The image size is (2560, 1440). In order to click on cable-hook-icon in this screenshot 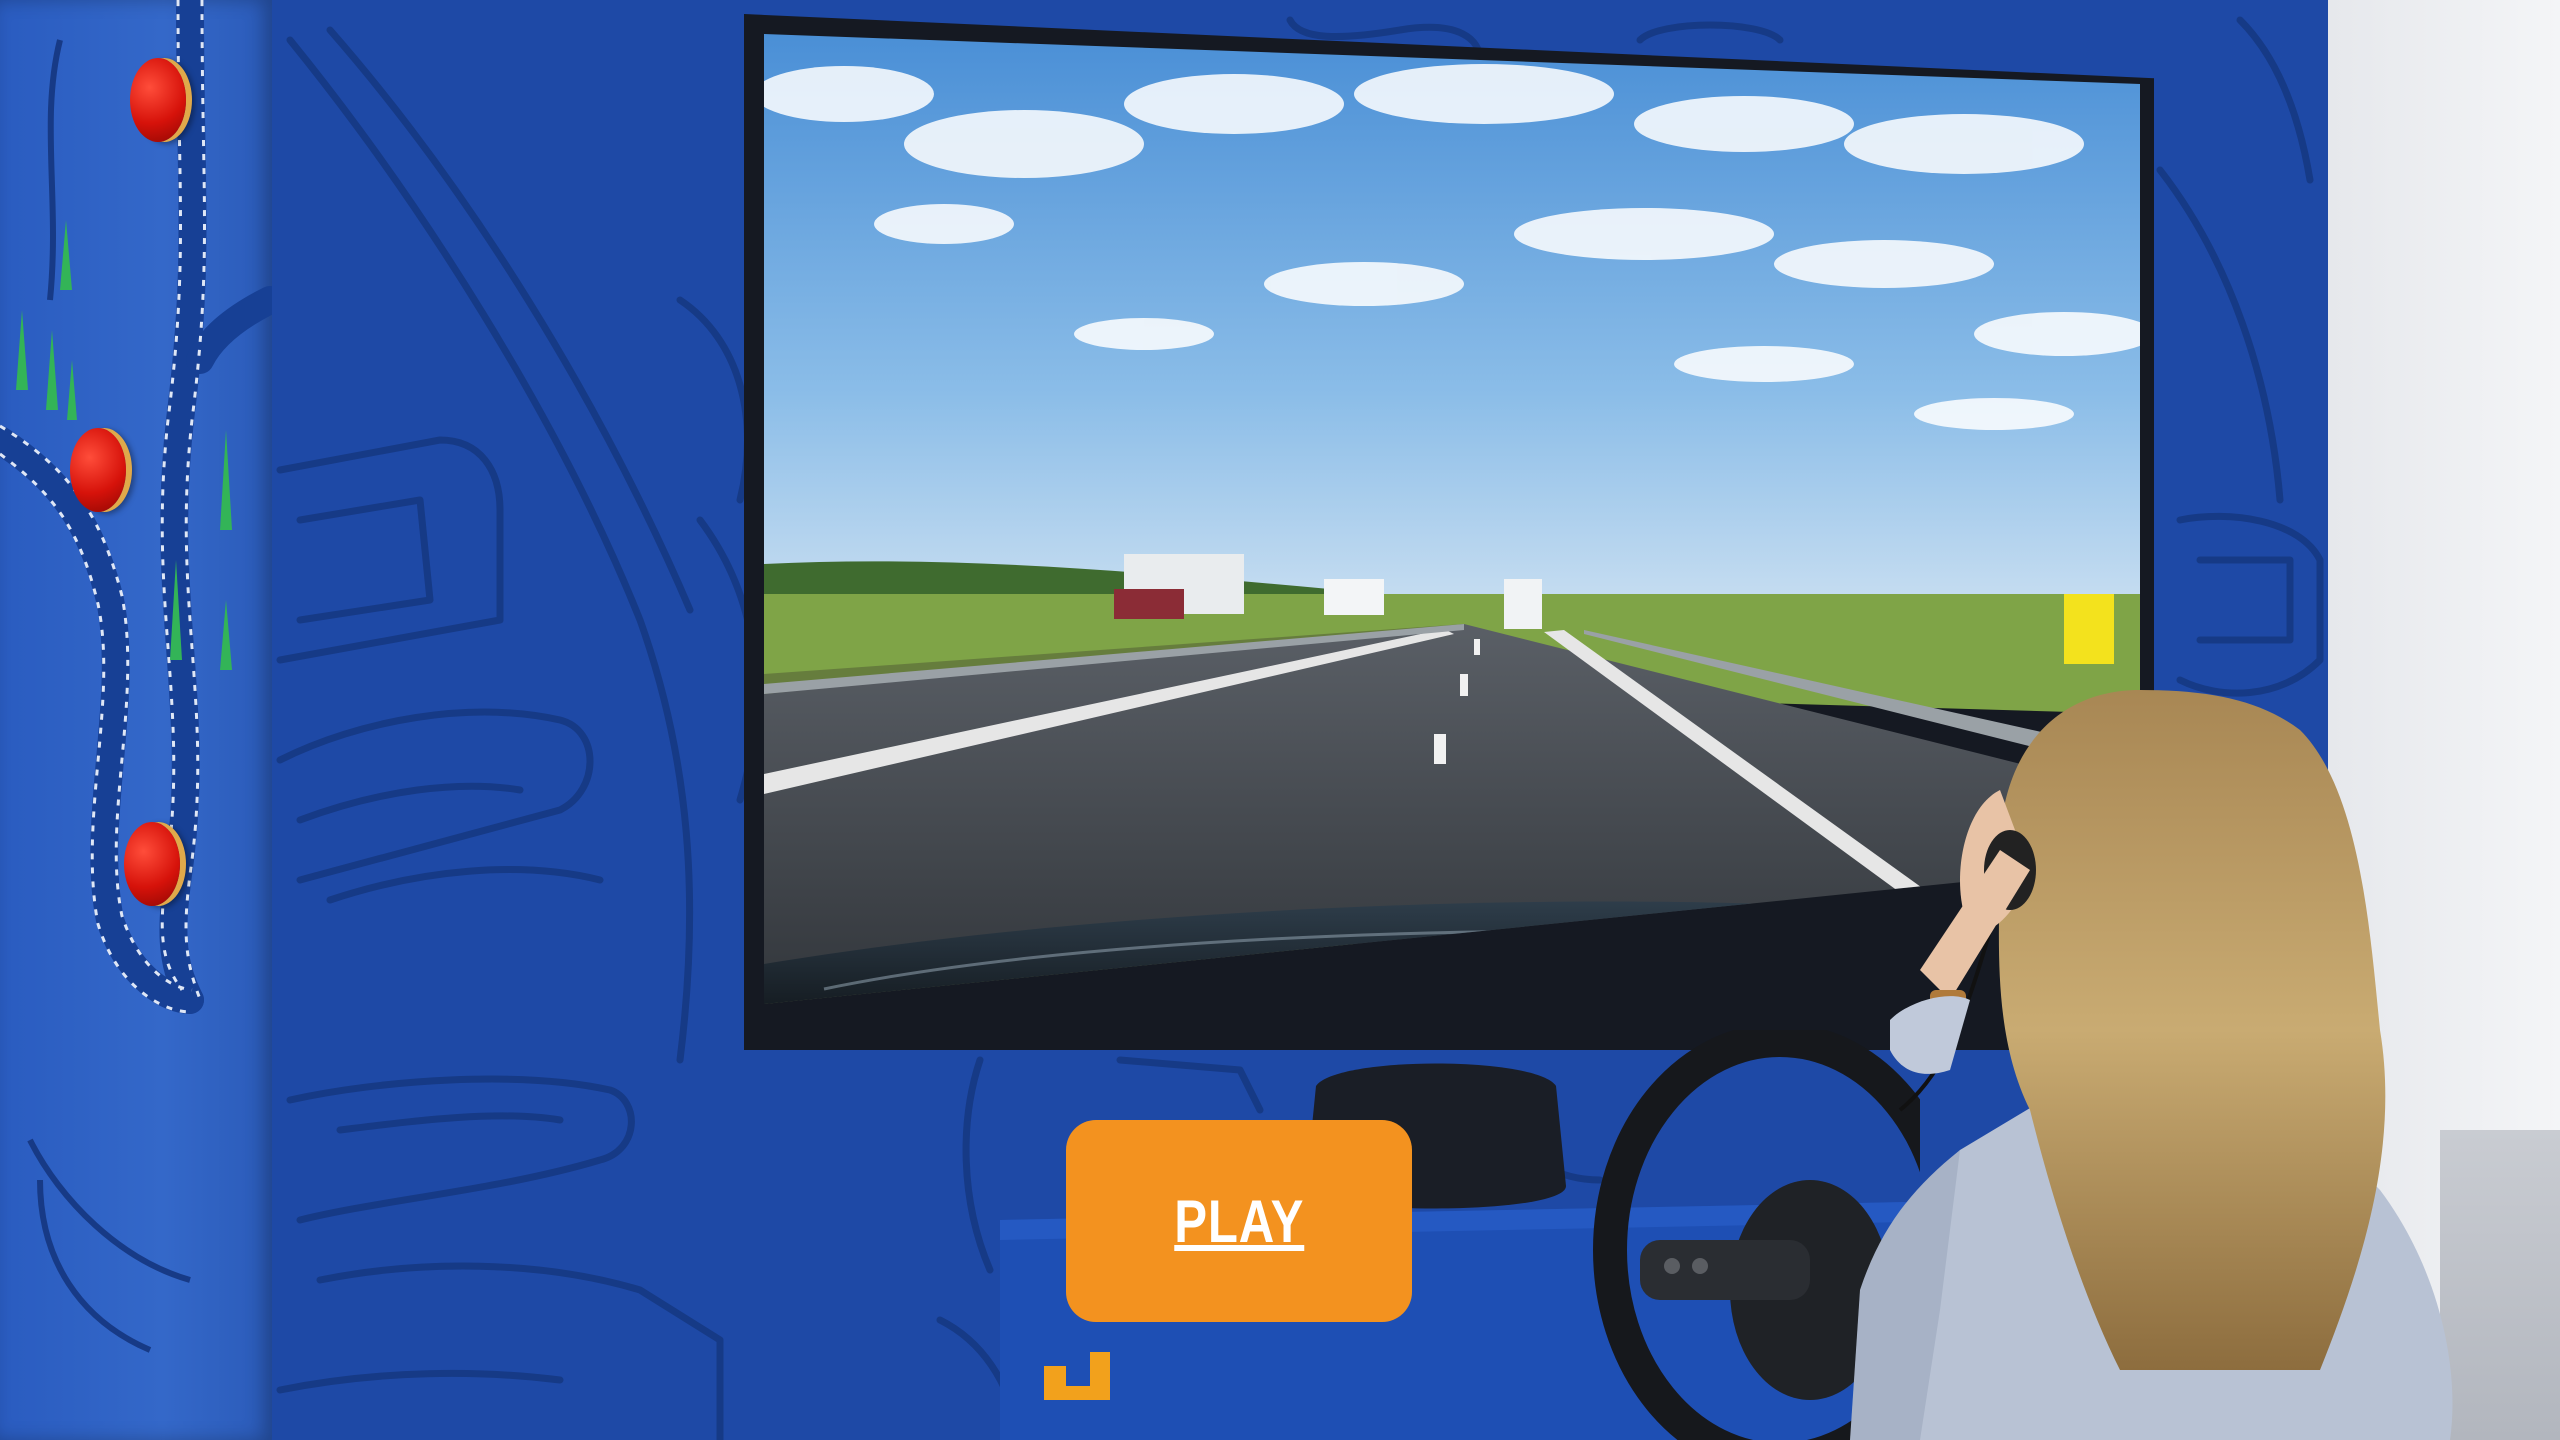, I will do `click(1077, 1376)`.